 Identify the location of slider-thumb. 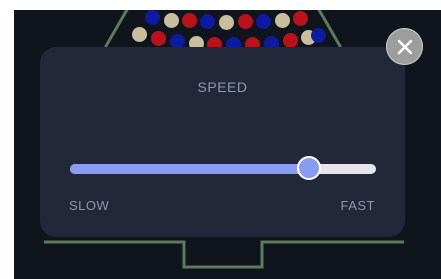
(308, 168).